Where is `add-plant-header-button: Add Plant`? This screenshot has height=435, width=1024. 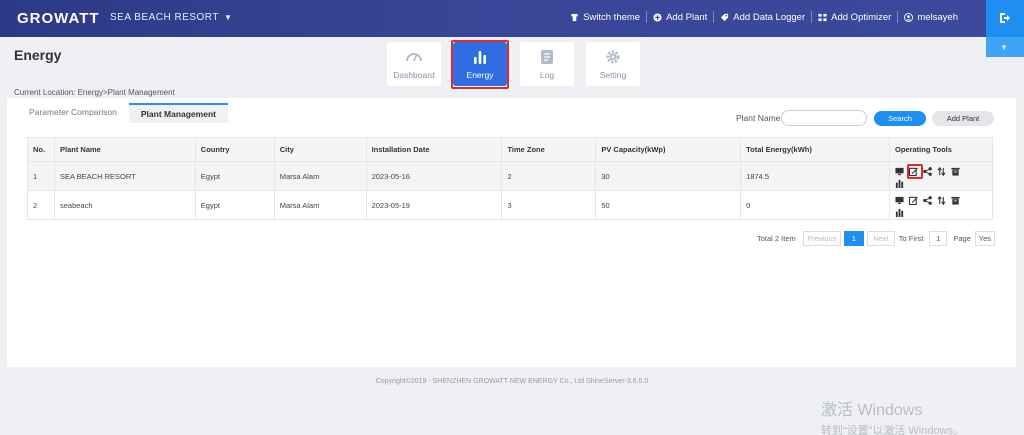 add-plant-header-button: Add Plant is located at coordinates (681, 17).